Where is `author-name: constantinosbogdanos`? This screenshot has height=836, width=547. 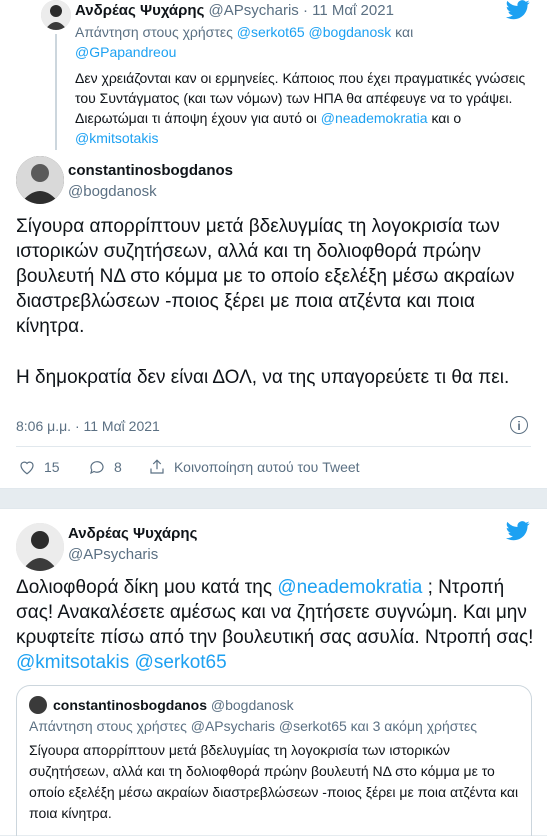
author-name: constantinosbogdanos is located at coordinates (150, 170).